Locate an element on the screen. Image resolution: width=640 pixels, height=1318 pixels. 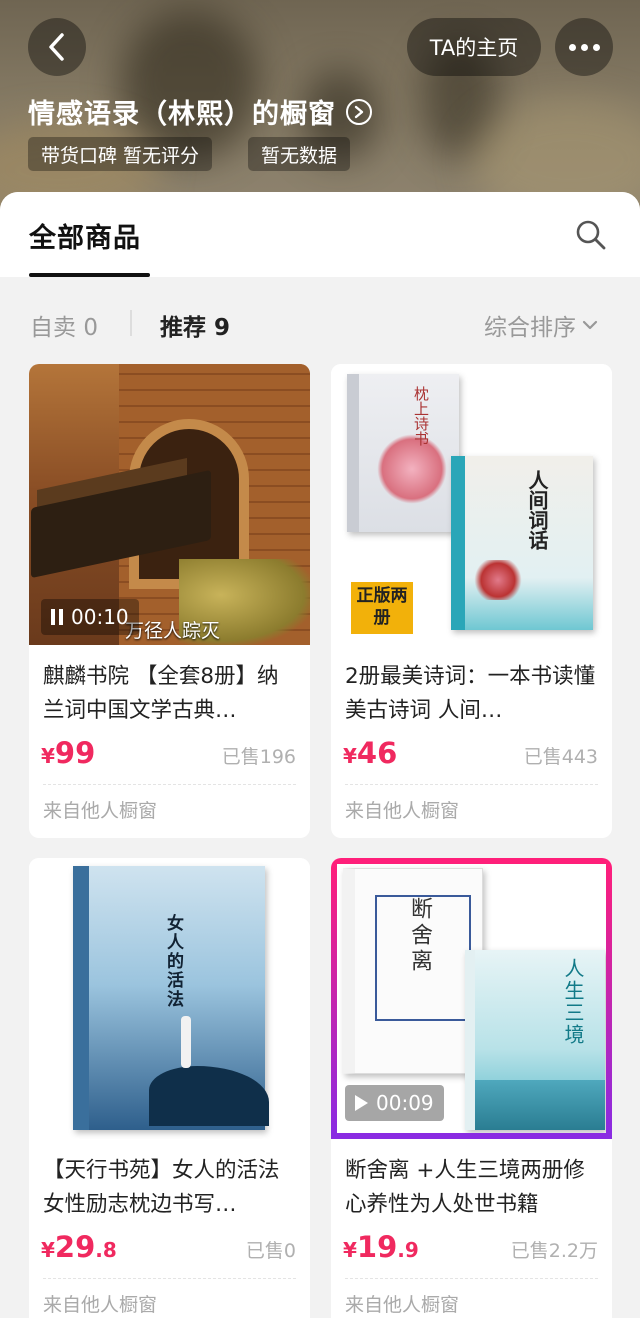
product-title: 断舍离 +人生三境两册修心养性为人处世书籍 is located at coordinates (465, 1187).